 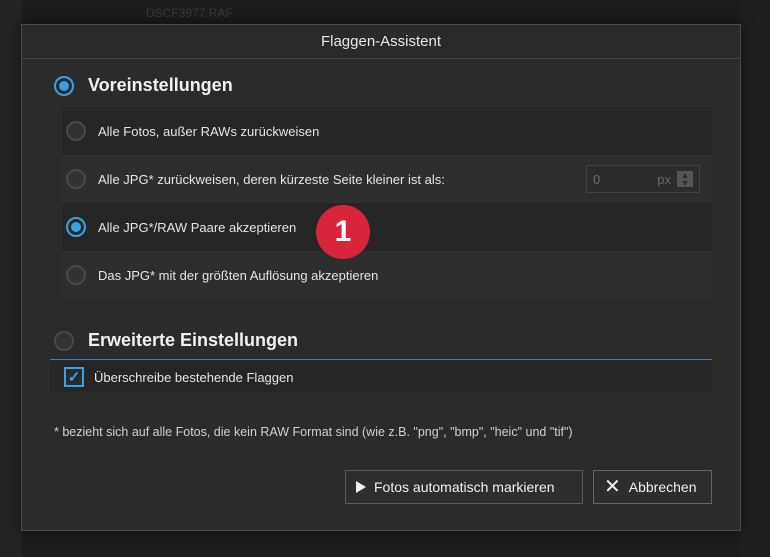 What do you see at coordinates (64, 340) in the screenshot?
I see `advanced-radio-icon` at bounding box center [64, 340].